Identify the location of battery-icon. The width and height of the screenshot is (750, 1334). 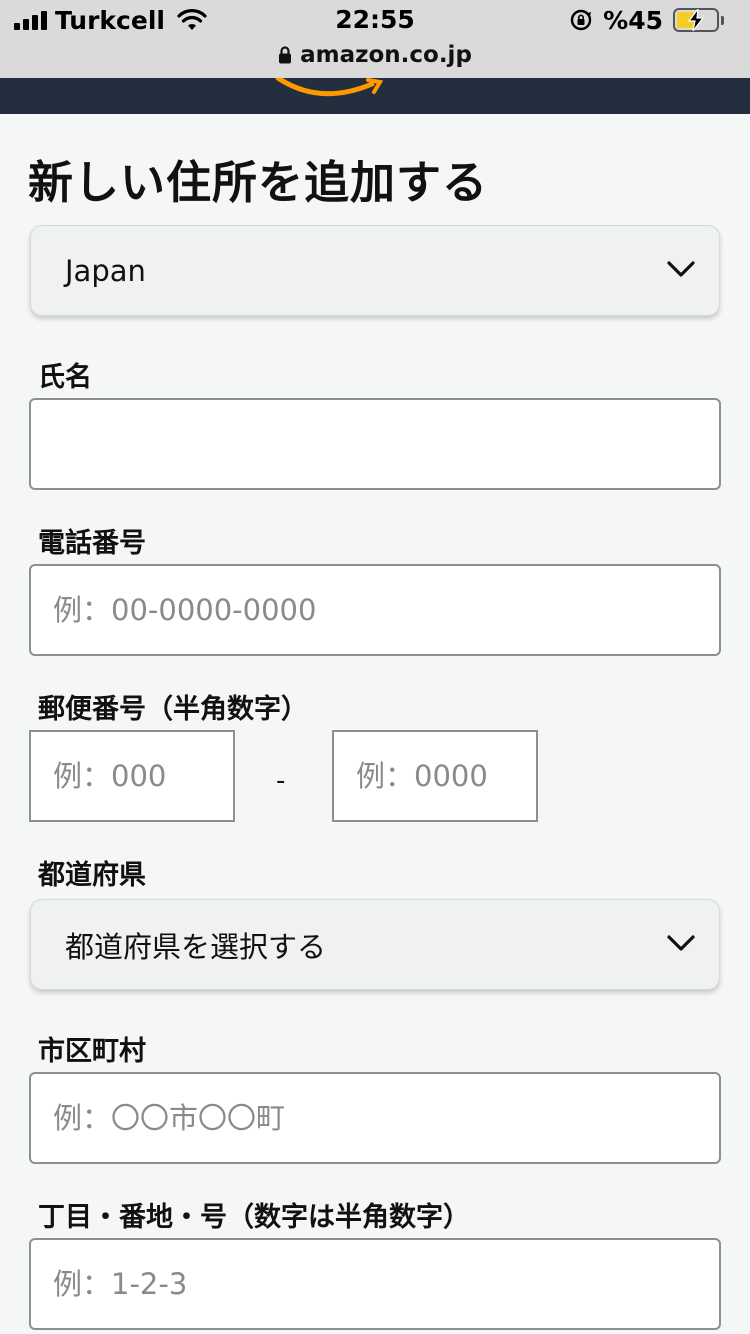
(696, 20).